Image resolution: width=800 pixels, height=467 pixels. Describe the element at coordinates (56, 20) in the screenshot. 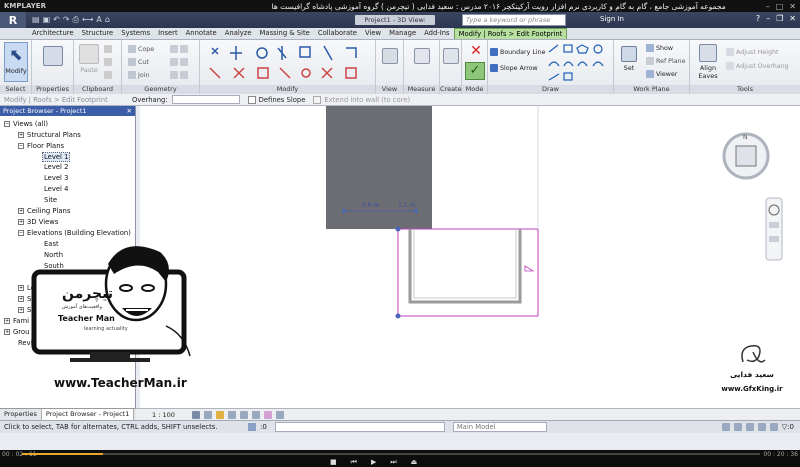

I see `undo-icon: ↶` at that location.